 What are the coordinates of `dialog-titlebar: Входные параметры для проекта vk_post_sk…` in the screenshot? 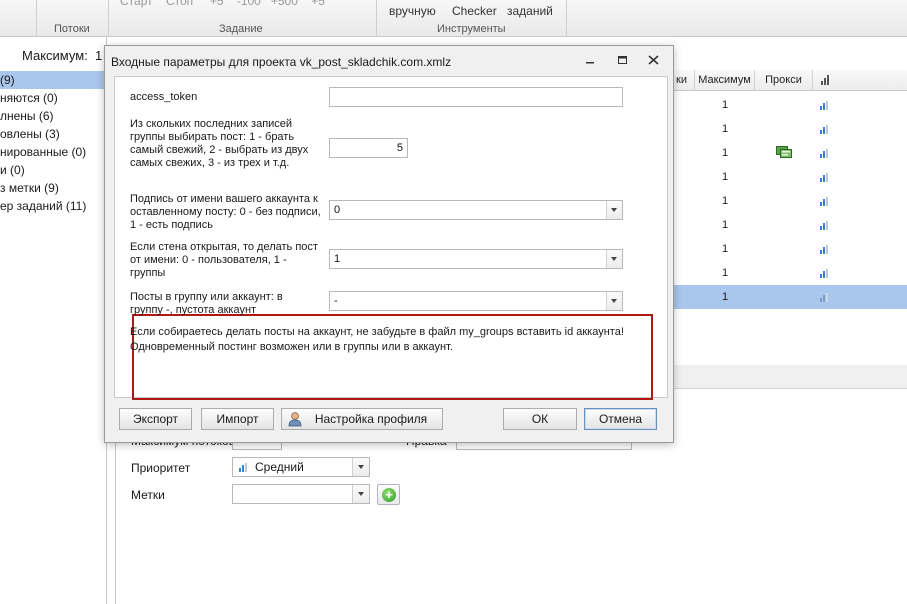 It's located at (389, 61).